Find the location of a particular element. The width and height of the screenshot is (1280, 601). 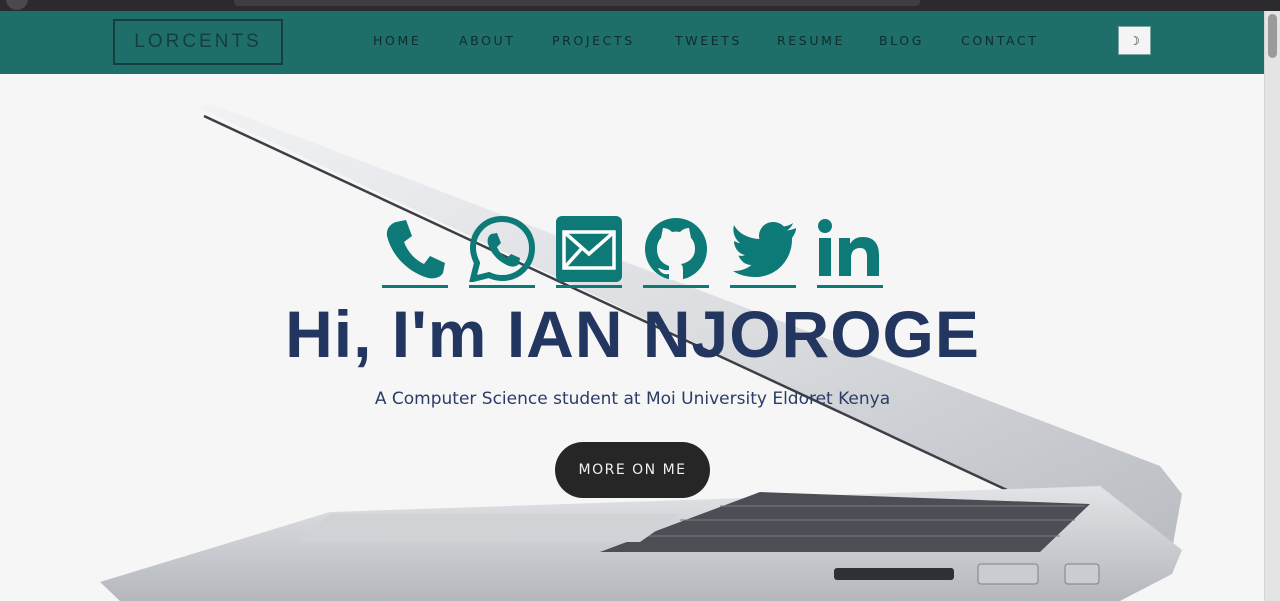

email-link is located at coordinates (589, 252).